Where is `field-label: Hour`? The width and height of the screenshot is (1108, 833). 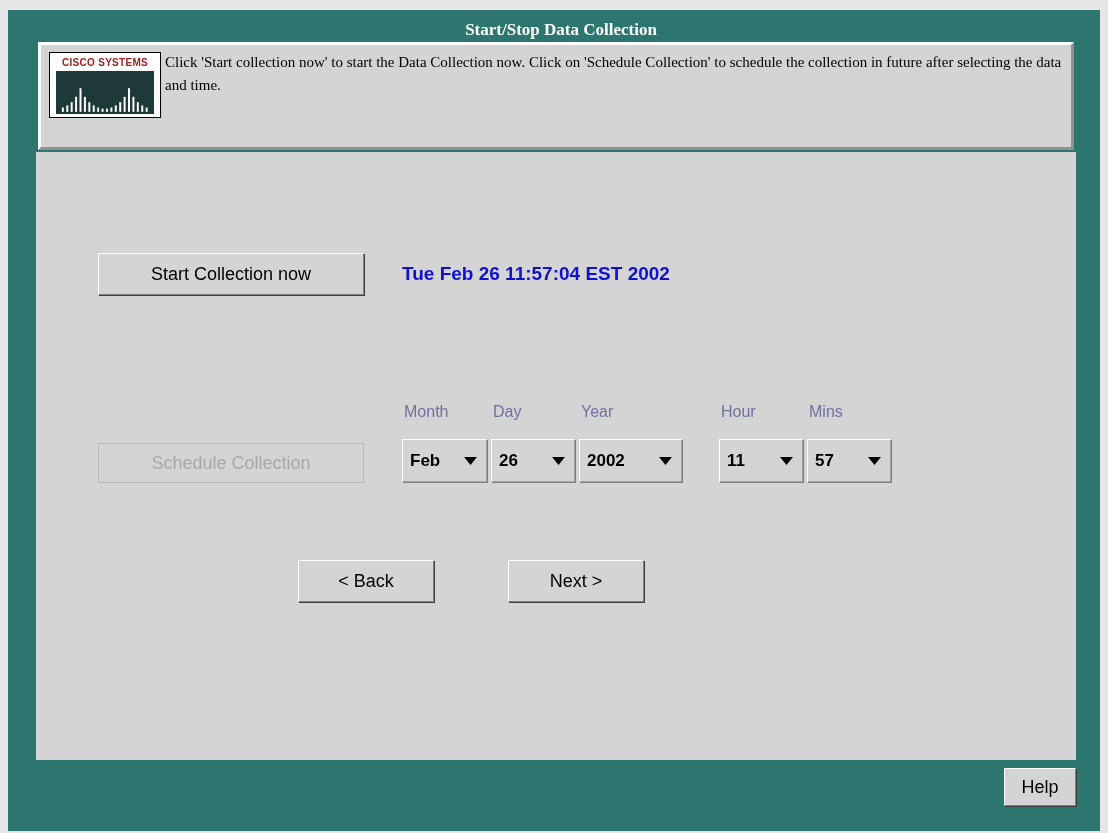
field-label: Hour is located at coordinates (738, 412).